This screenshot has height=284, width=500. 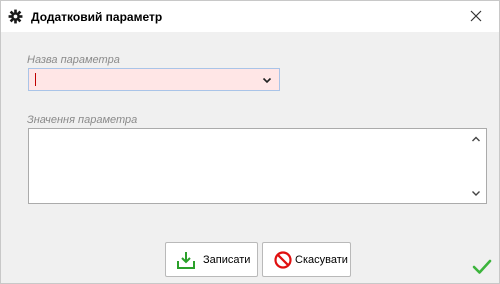 I want to click on cancel-button: Скасувати, so click(x=306, y=259).